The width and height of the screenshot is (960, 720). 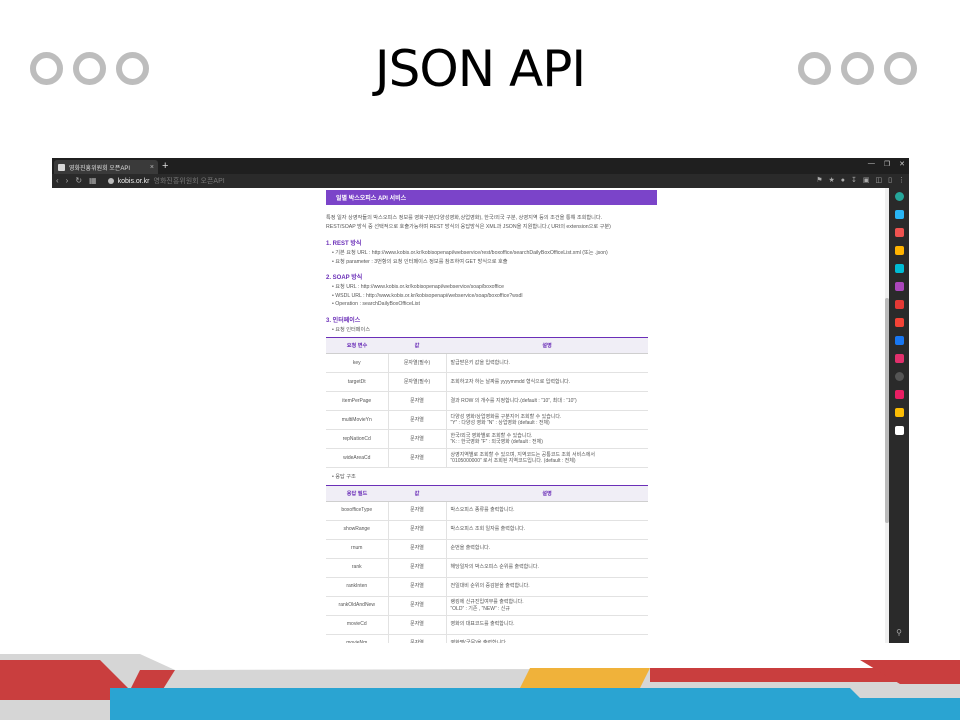 I want to click on bullet: • 요청 인터페이스, so click(x=351, y=329).